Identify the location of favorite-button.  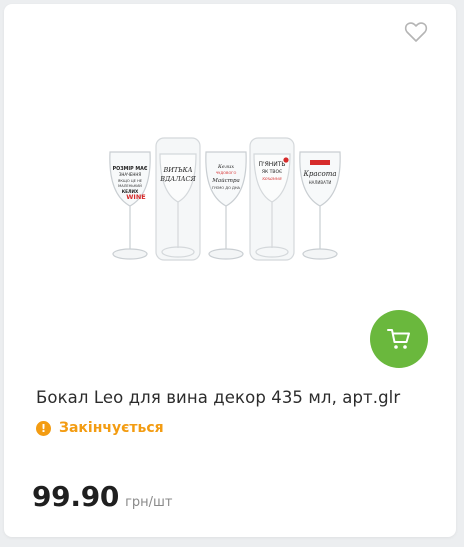
(416, 32).